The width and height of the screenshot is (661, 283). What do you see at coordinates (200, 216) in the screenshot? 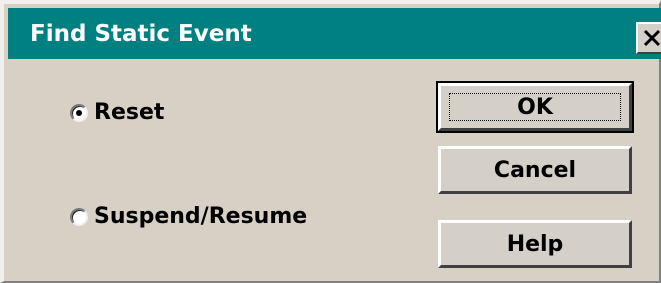
I see `radio-suspend-resume-label: Suspend/Resume` at bounding box center [200, 216].